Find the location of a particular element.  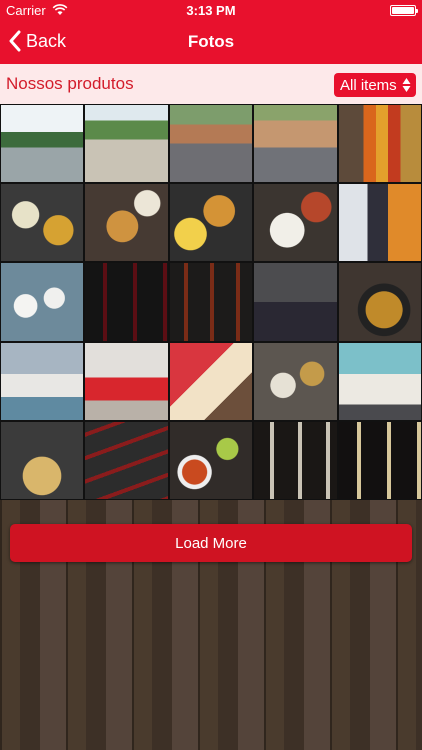

filter-label: All items is located at coordinates (368, 85).